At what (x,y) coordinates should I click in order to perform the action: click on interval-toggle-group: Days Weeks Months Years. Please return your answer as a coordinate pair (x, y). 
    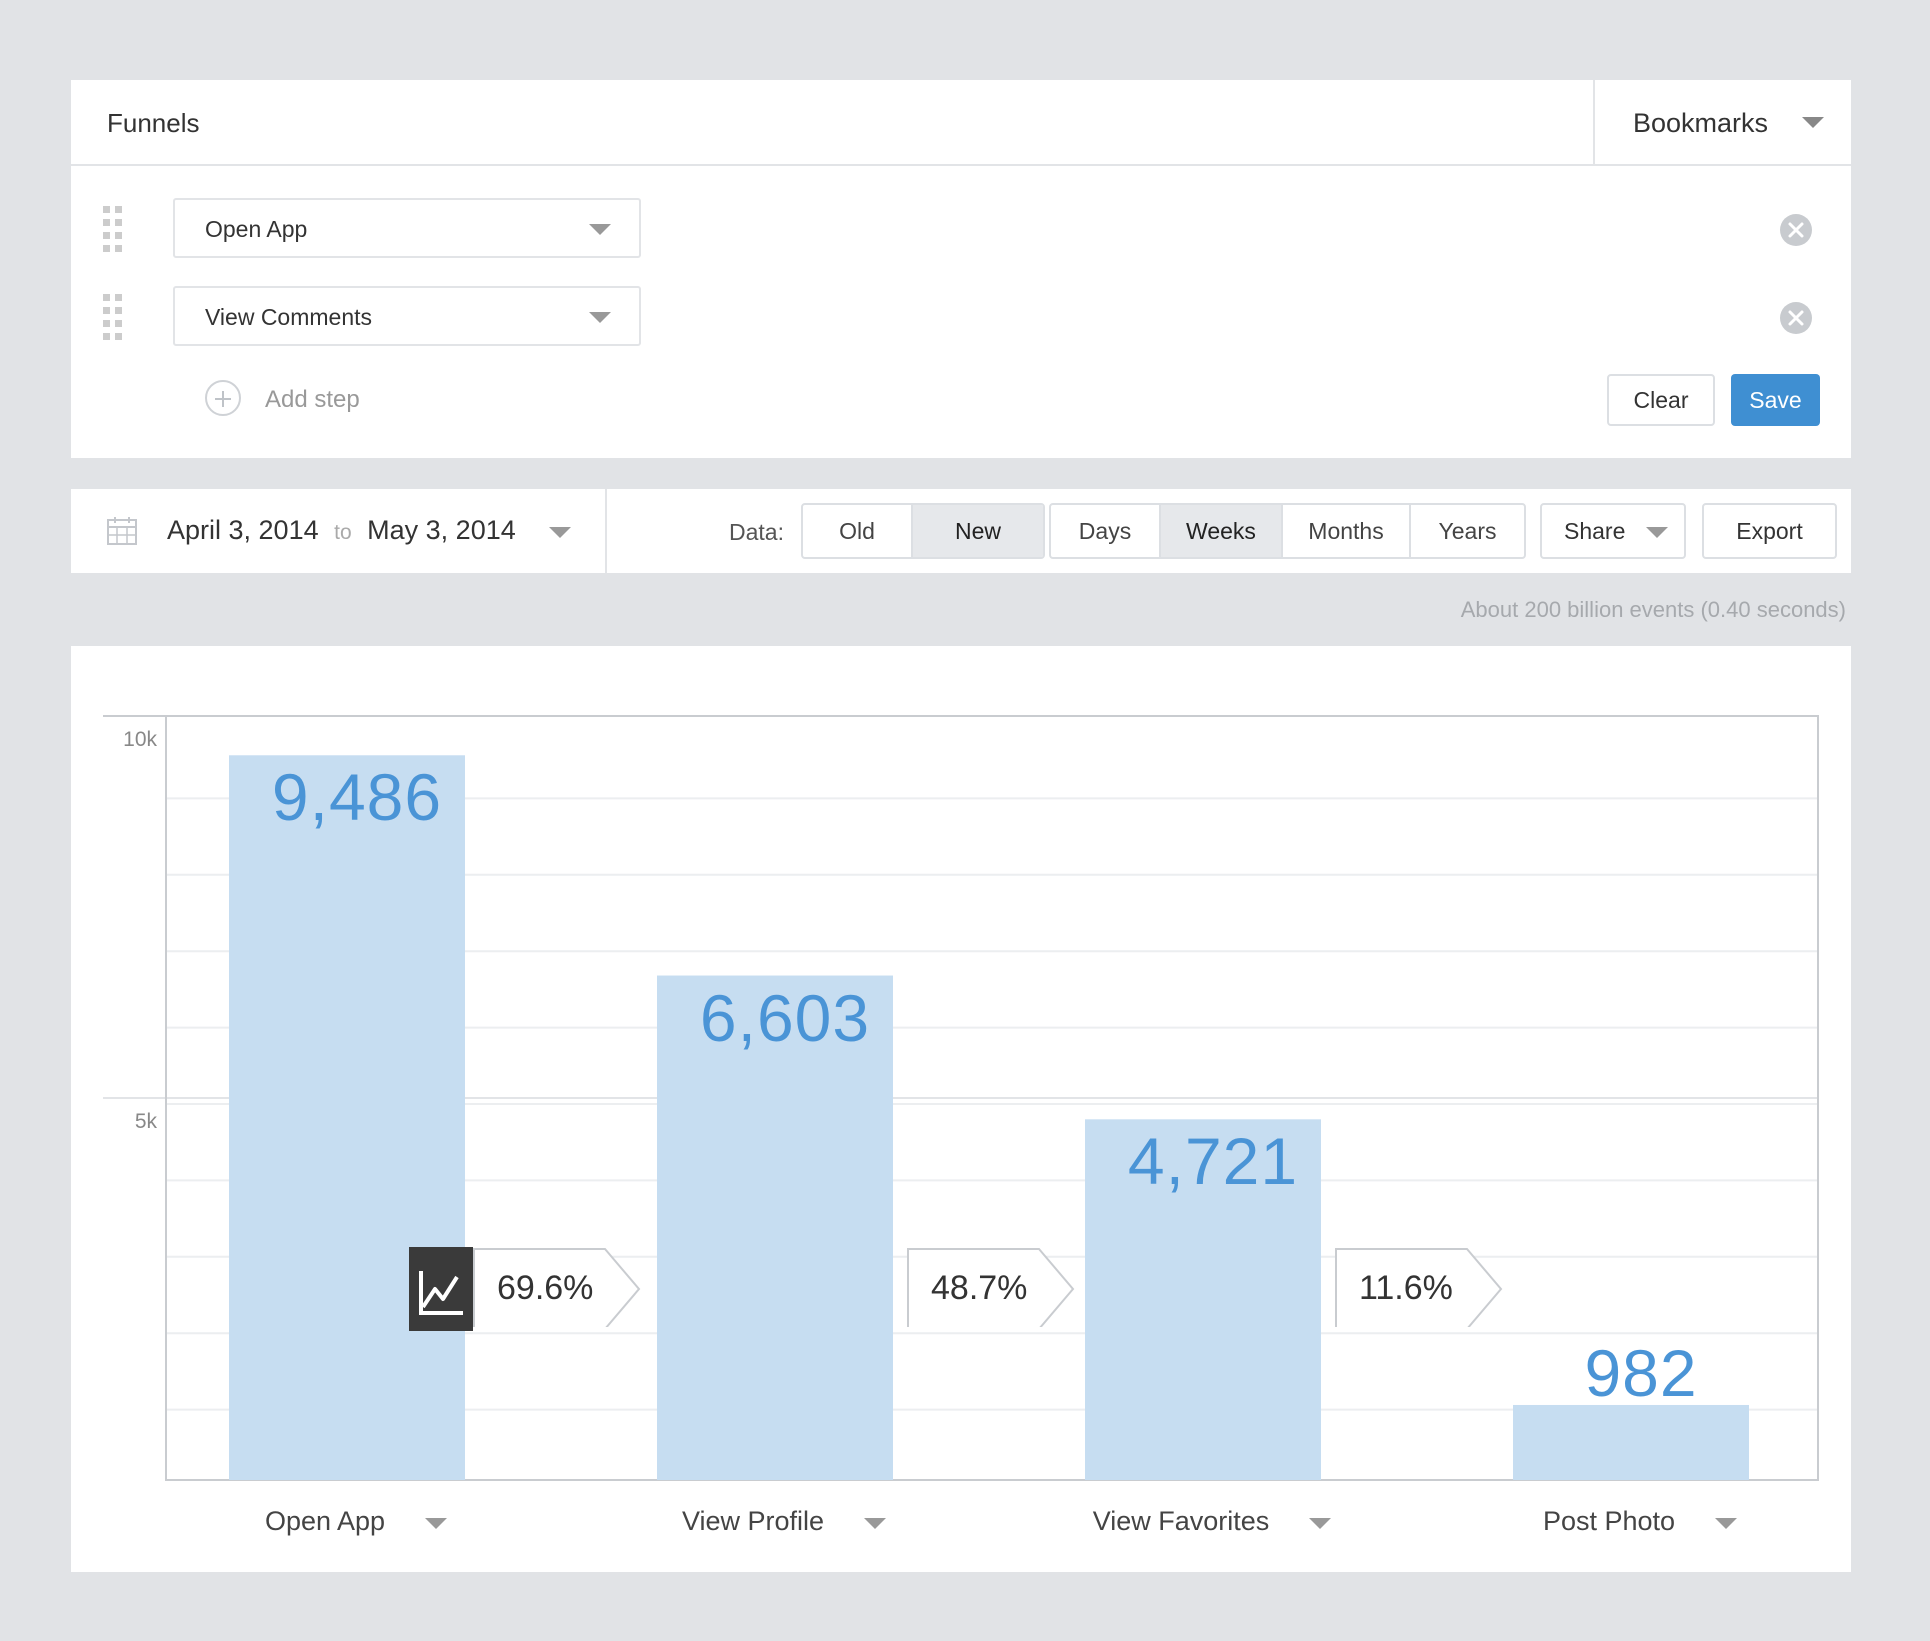
    Looking at the image, I should click on (1287, 531).